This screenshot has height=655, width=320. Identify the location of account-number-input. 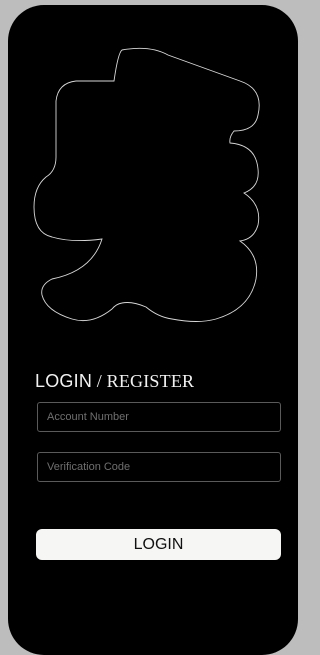
(159, 417).